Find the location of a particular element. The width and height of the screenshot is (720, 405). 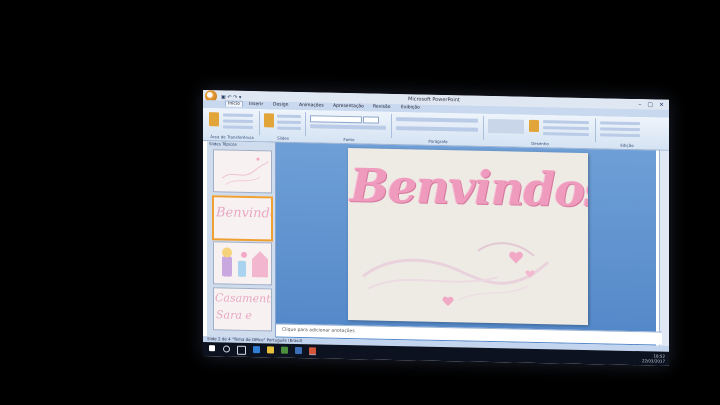

mail-icon is located at coordinates (298, 350).